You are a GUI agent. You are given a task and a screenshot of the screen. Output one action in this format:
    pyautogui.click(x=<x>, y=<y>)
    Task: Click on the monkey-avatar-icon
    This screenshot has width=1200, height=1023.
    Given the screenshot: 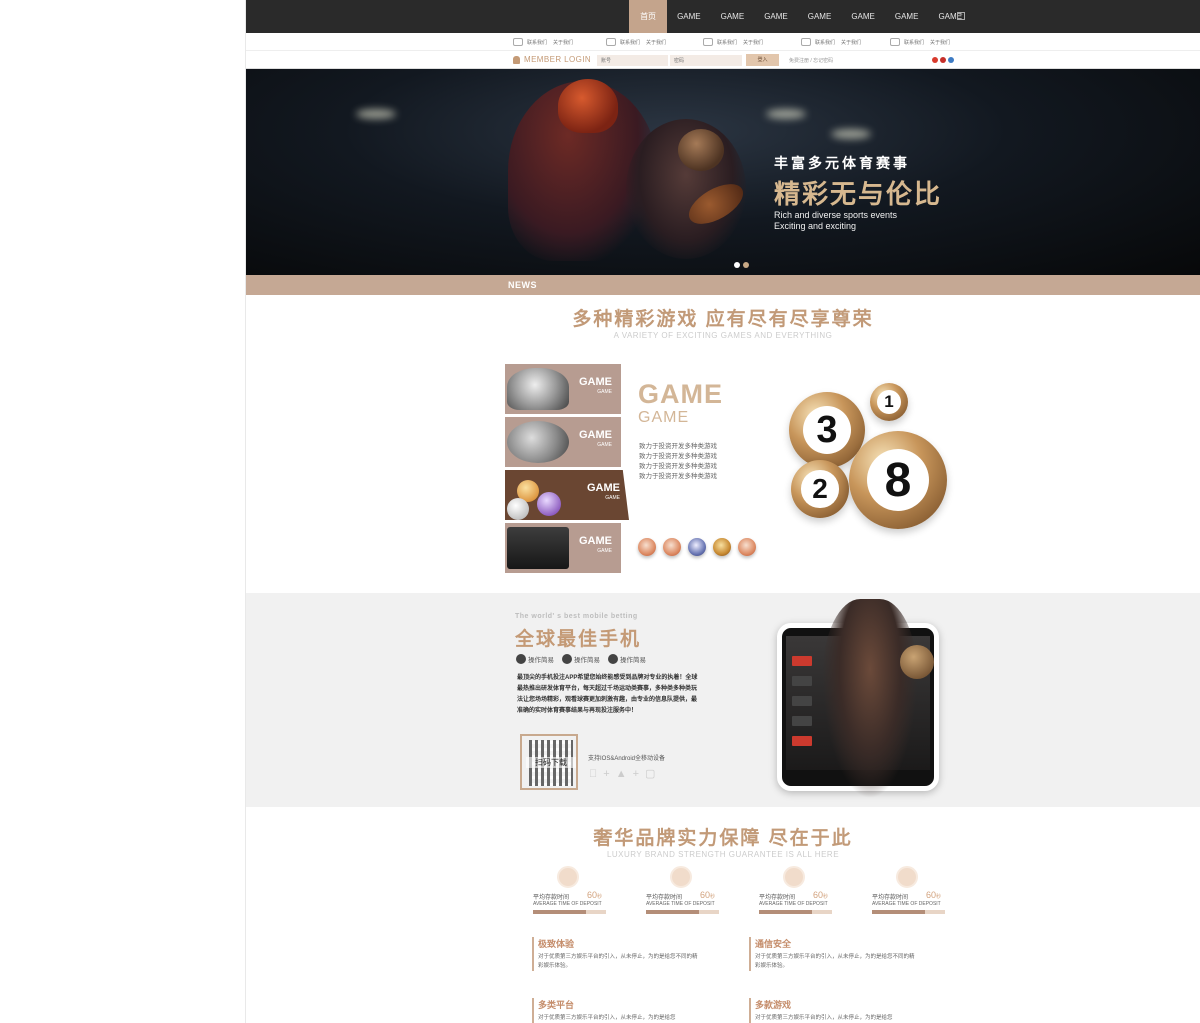 What is the action you would take?
    pyautogui.click(x=722, y=547)
    